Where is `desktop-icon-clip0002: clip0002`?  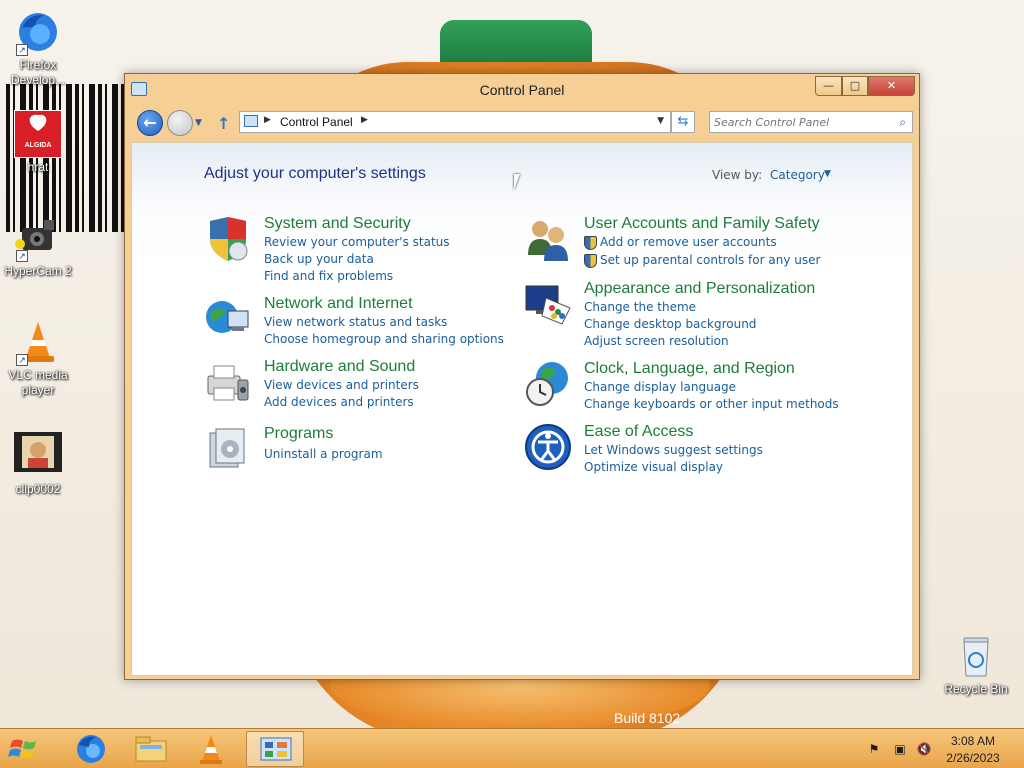 desktop-icon-clip0002: clip0002 is located at coordinates (38, 464).